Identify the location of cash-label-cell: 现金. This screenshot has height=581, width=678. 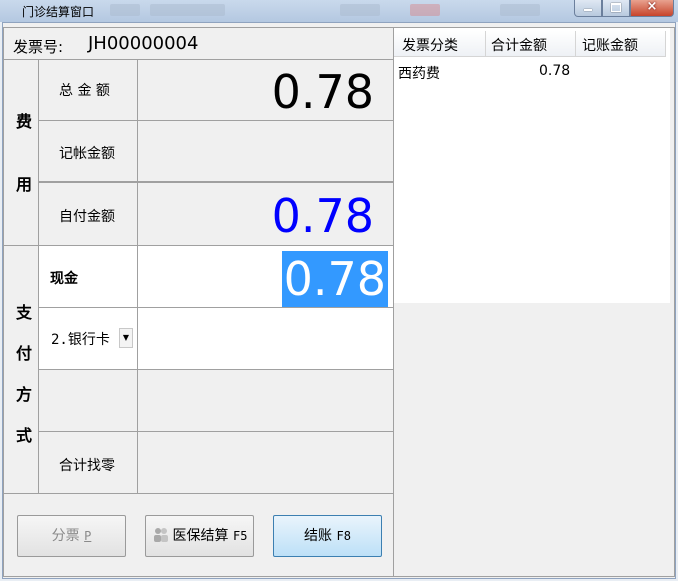
(88, 277).